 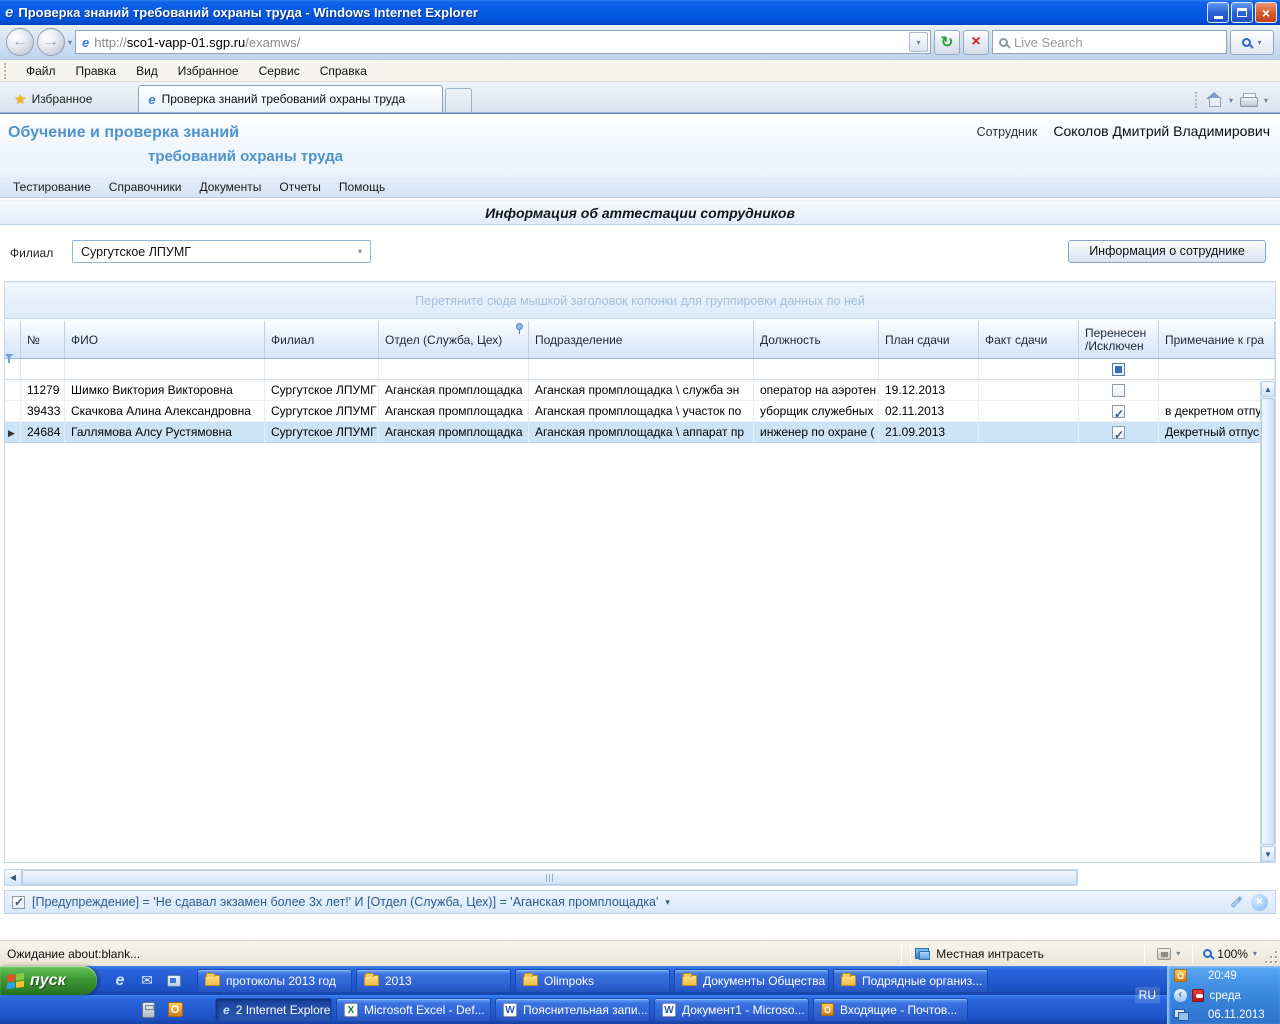 I want to click on home-dropdown-icon: ▾, so click(x=1231, y=100).